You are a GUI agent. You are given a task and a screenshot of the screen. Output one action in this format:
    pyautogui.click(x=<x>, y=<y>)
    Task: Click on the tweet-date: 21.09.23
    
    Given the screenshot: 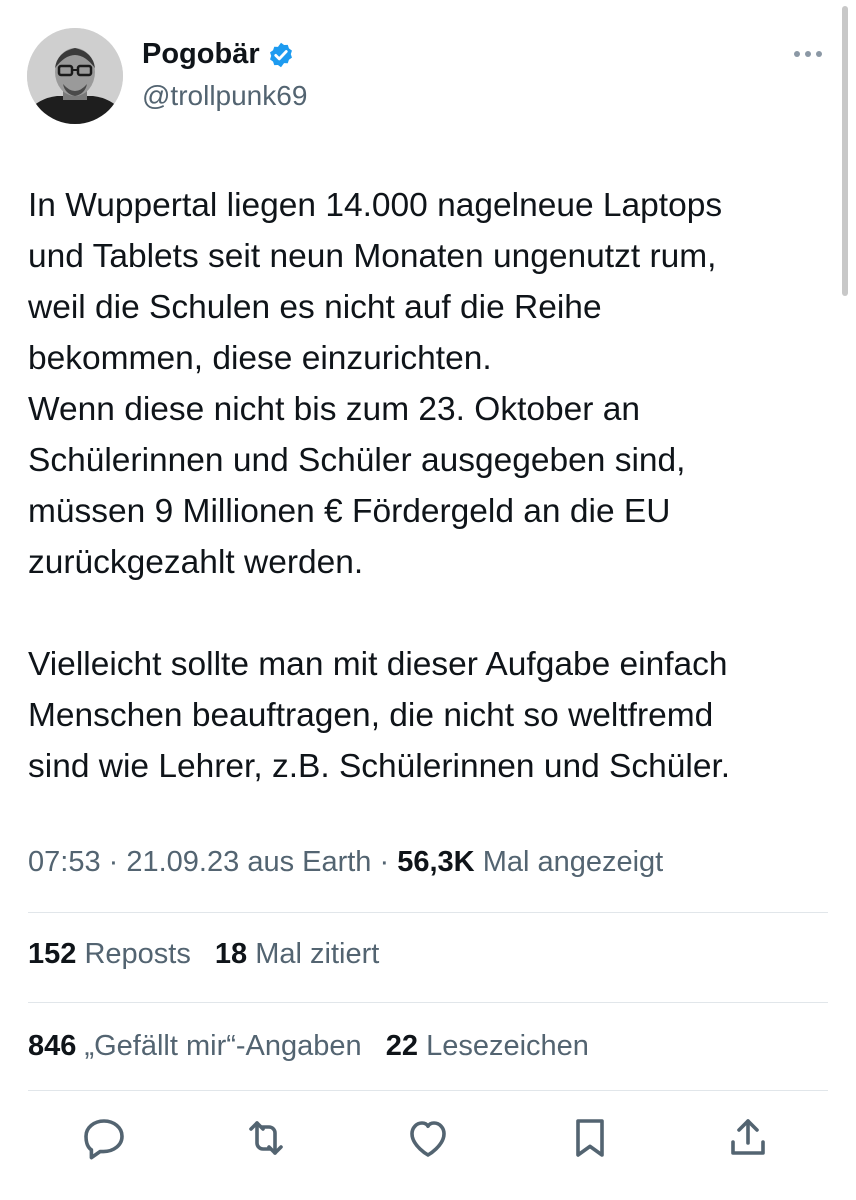 What is the action you would take?
    pyautogui.click(x=182, y=862)
    